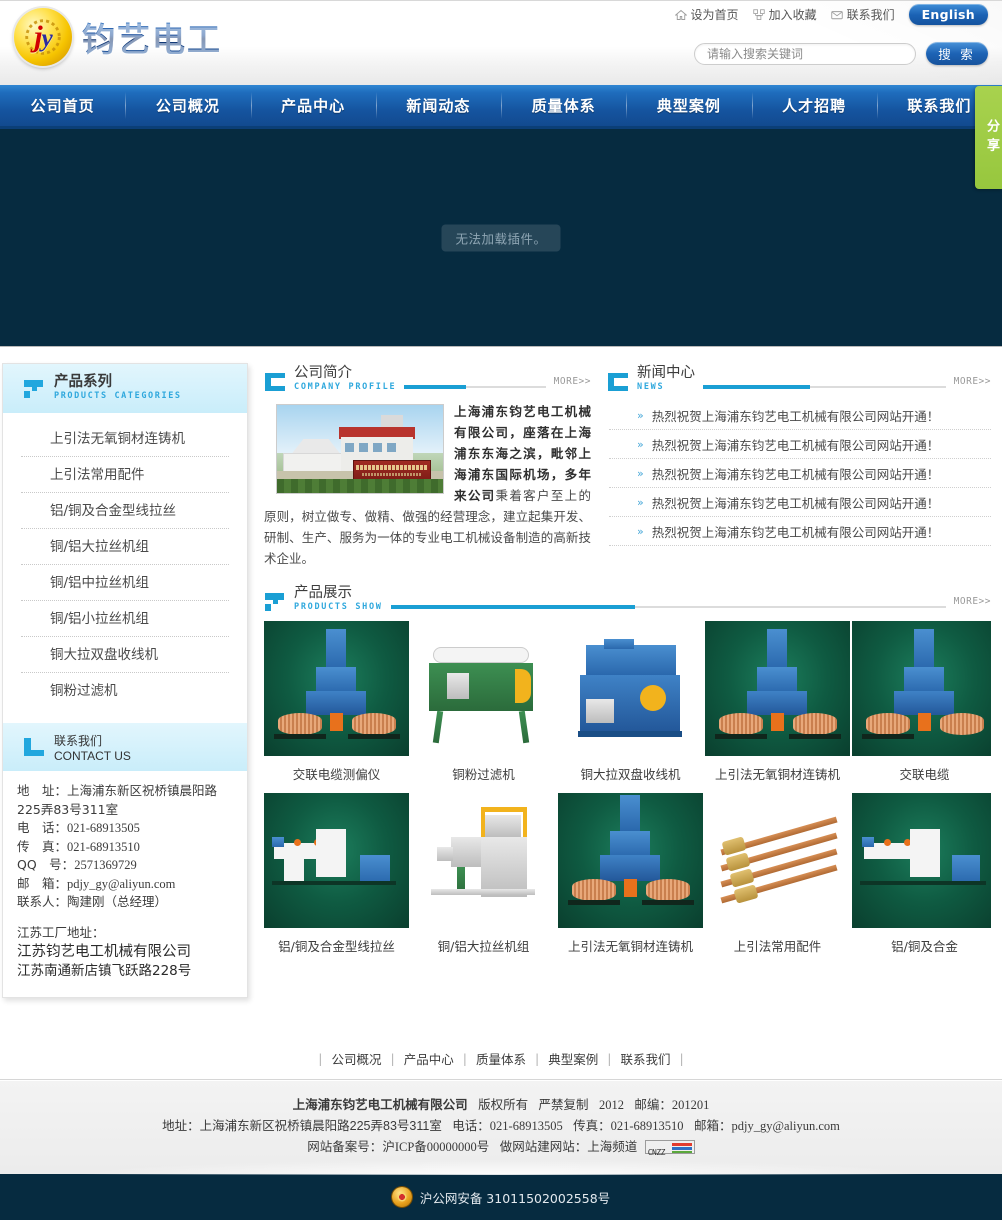 Image resolution: width=1002 pixels, height=1220 pixels. I want to click on products-more-link: MORE>>, so click(972, 601).